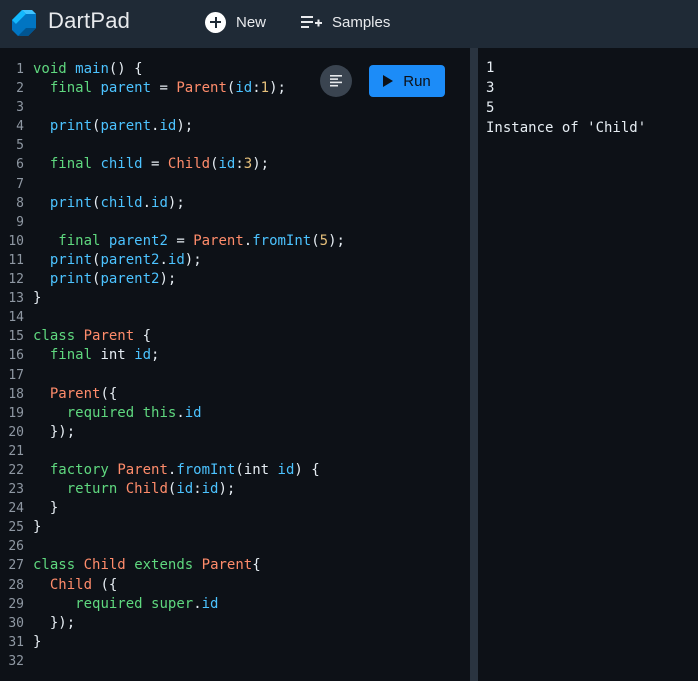 The height and width of the screenshot is (681, 698). I want to click on samples-label: Samples, so click(361, 22).